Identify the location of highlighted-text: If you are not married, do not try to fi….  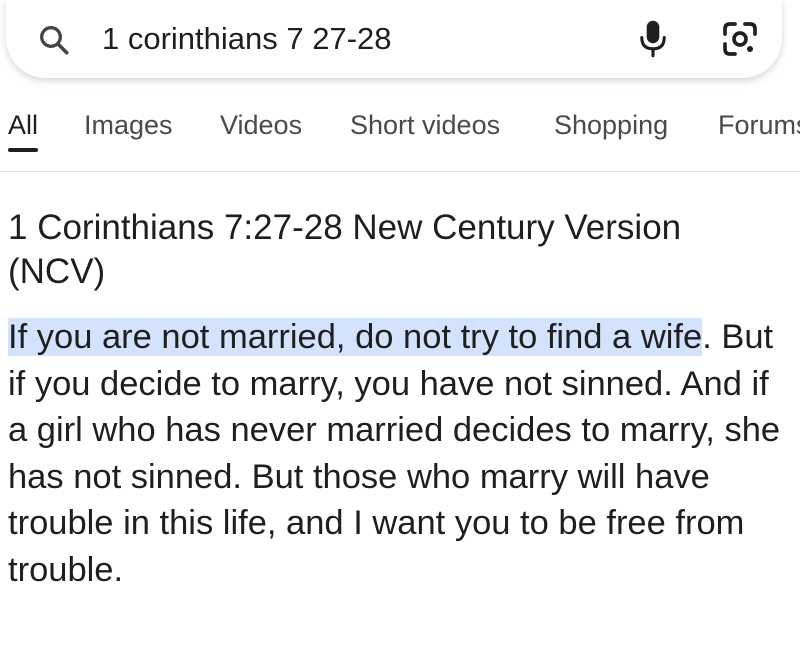
(355, 337).